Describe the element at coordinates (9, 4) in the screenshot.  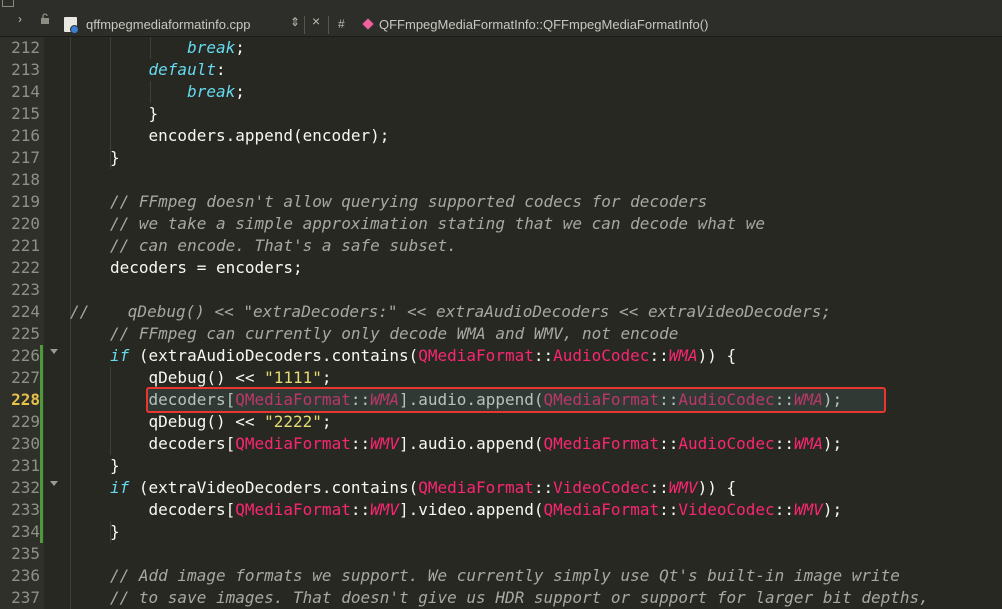
I see `window-corner-icon` at that location.